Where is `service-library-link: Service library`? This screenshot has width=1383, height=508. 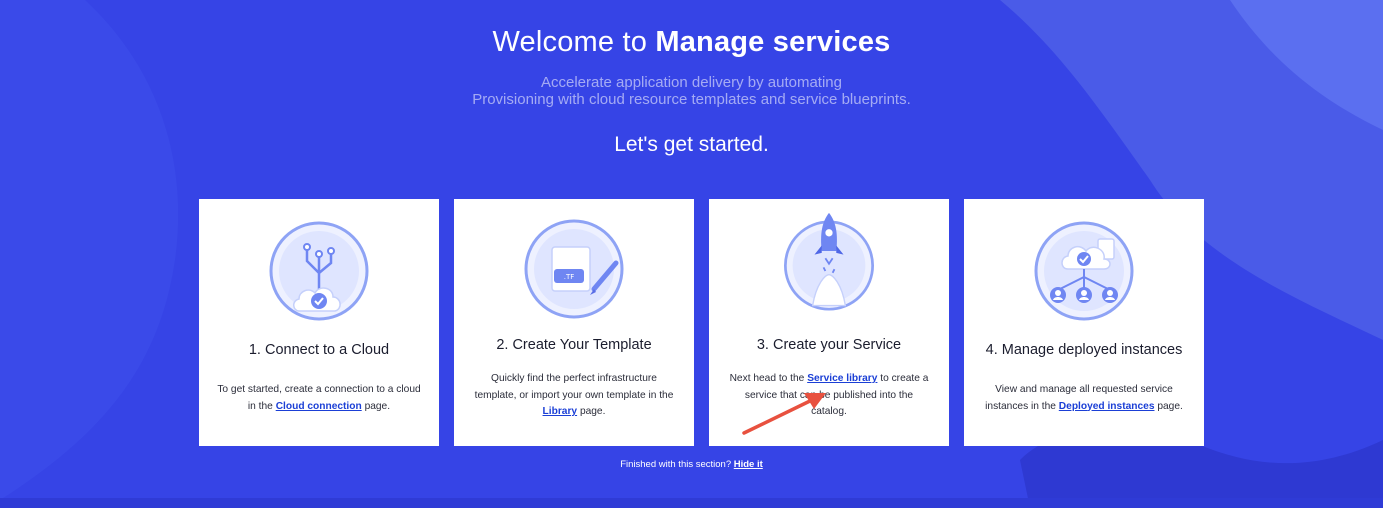
service-library-link: Service library is located at coordinates (842, 378).